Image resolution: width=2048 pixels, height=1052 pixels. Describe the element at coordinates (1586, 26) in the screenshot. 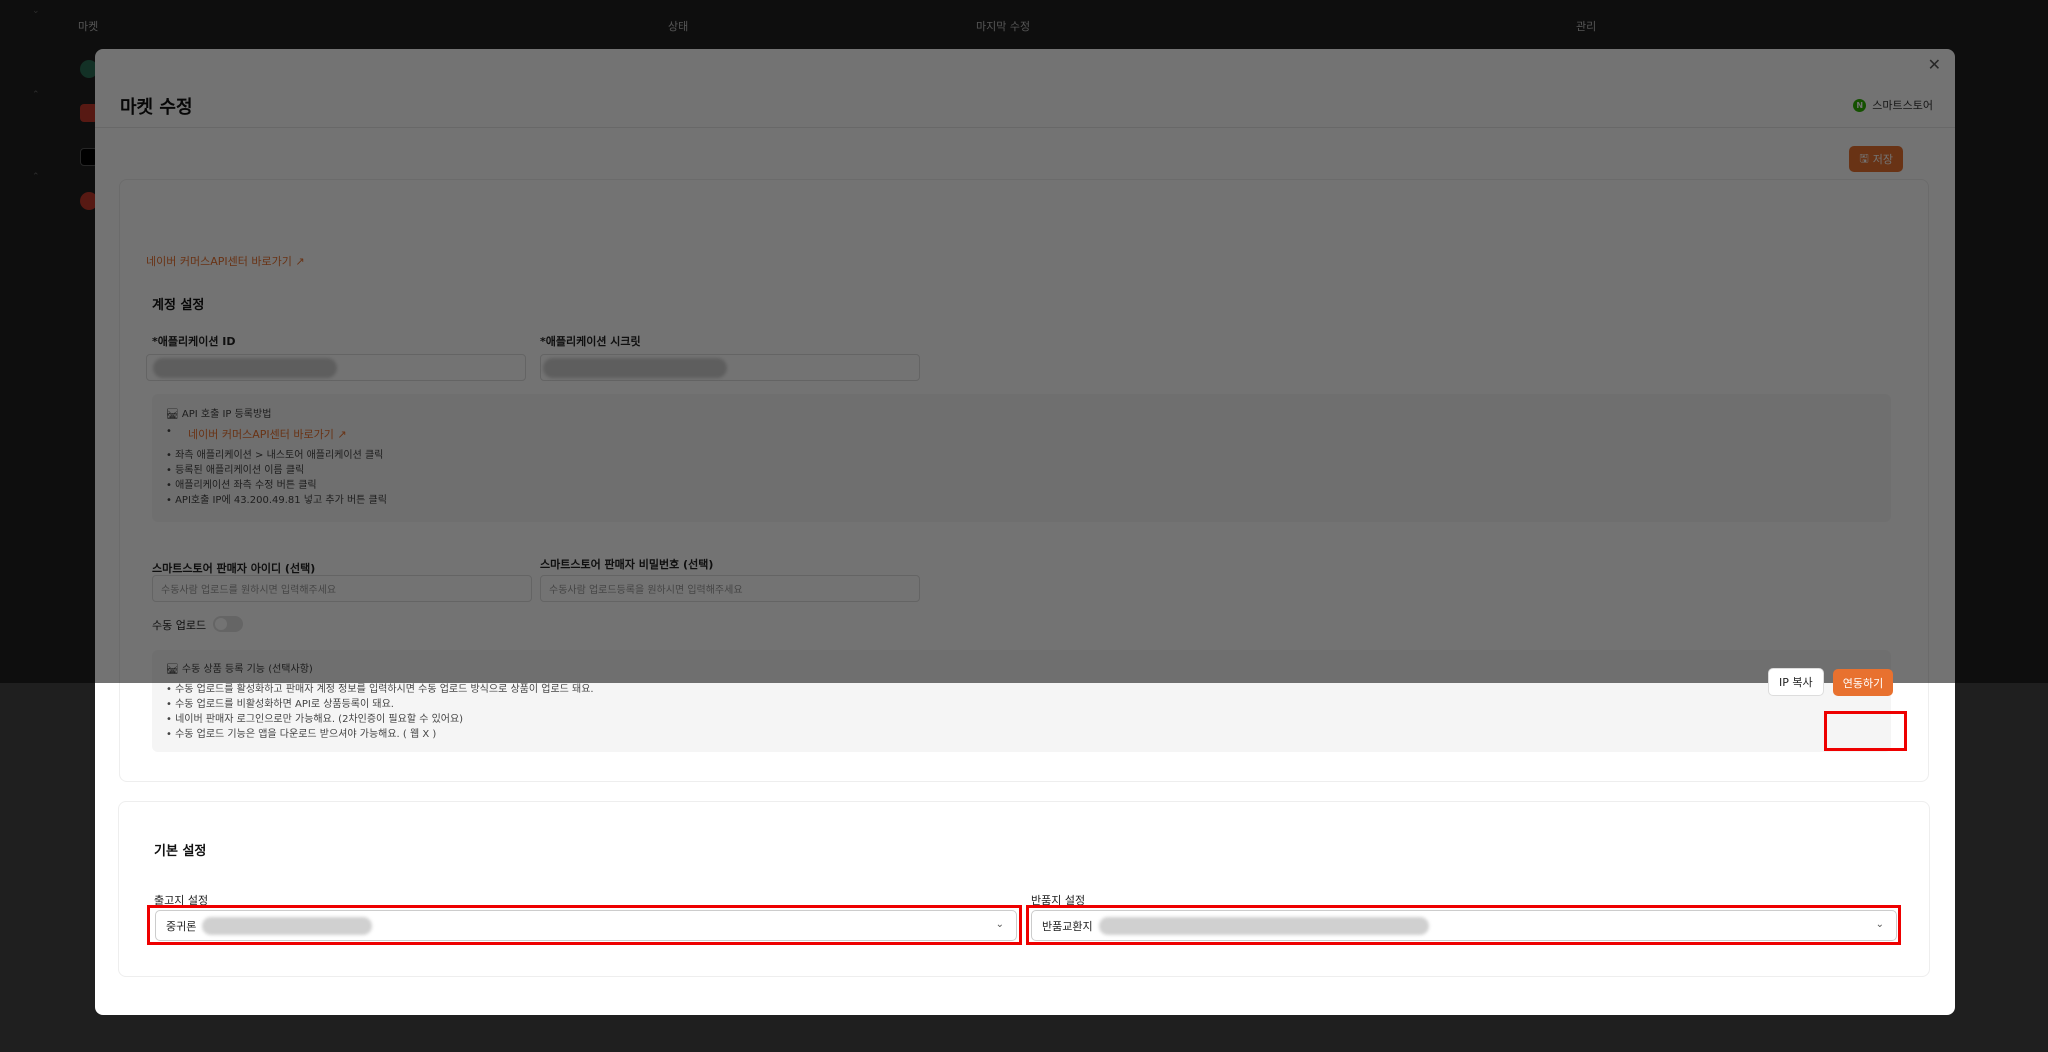

I see `column-manage: 관리` at that location.